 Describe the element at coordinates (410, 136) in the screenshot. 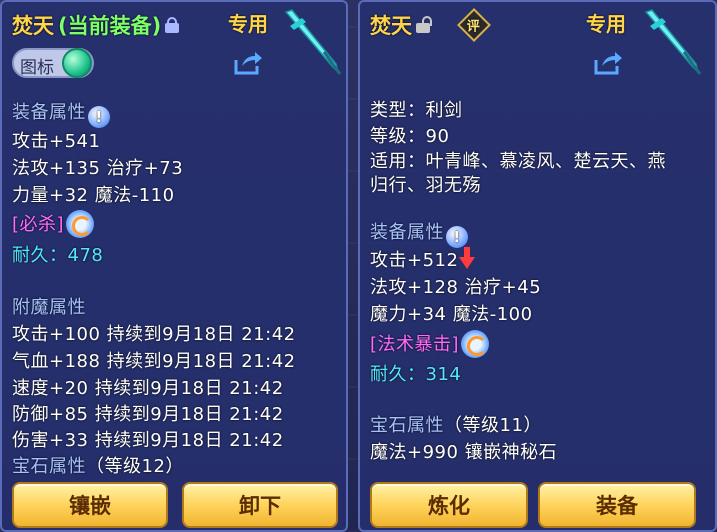

I see `item-level: 等级：90` at that location.